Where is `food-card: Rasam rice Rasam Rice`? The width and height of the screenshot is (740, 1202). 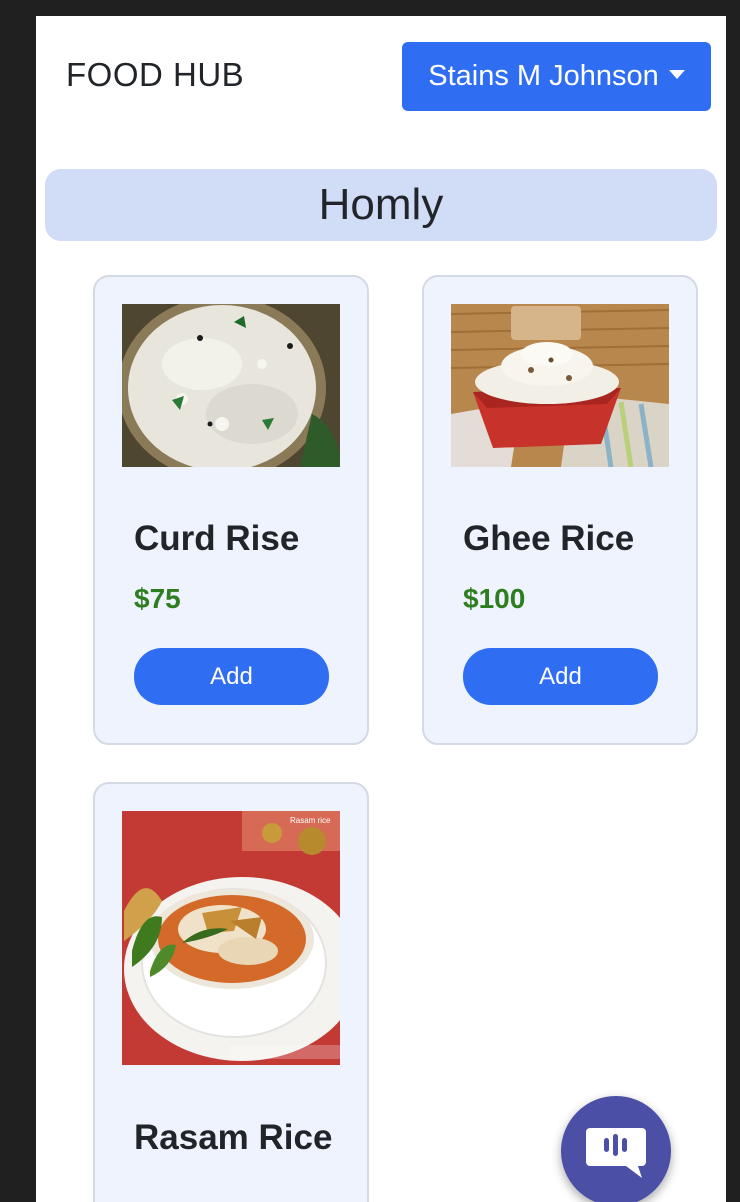 food-card: Rasam rice Rasam Rice is located at coordinates (231, 992).